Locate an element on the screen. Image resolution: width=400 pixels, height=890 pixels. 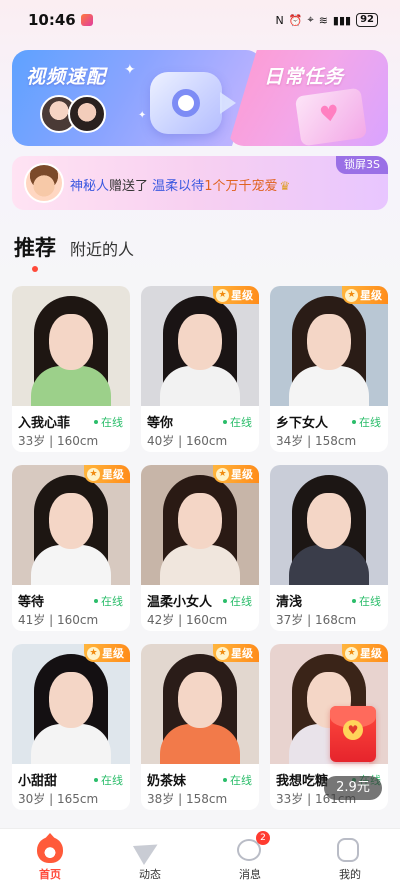
sparkle-icon: ✦ is located at coordinates (142, 115).